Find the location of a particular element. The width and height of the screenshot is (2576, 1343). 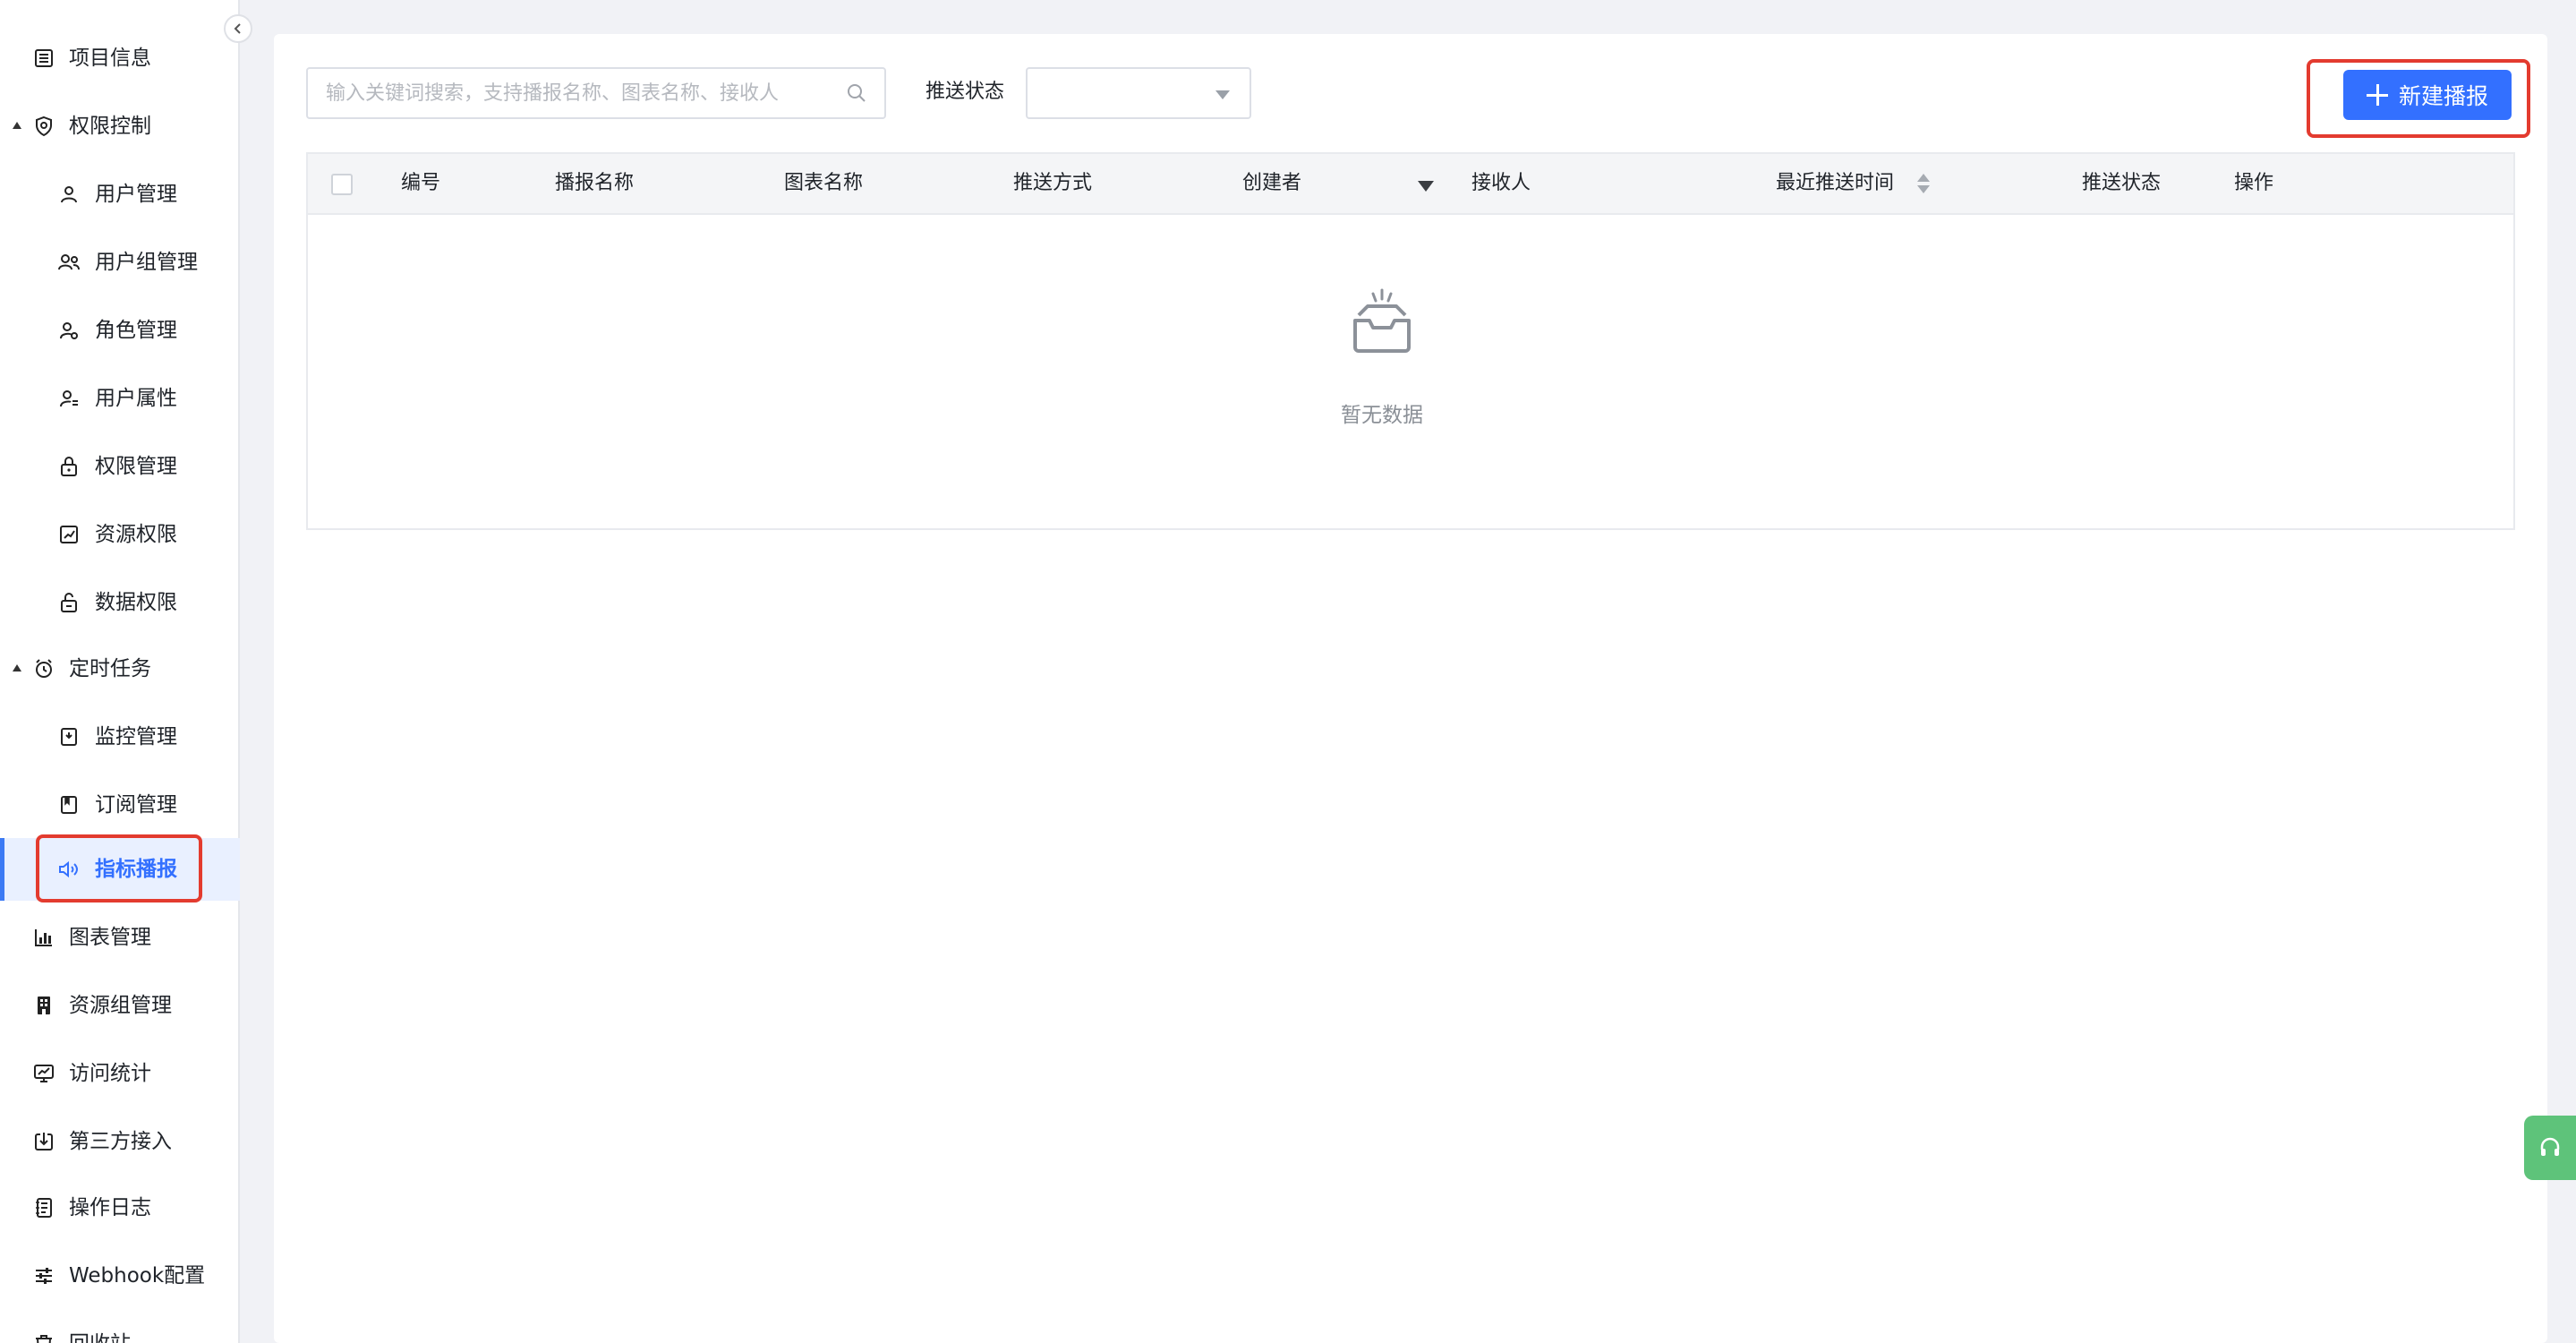

sidebar-item-user-group: 用户组管理 is located at coordinates (120, 262).